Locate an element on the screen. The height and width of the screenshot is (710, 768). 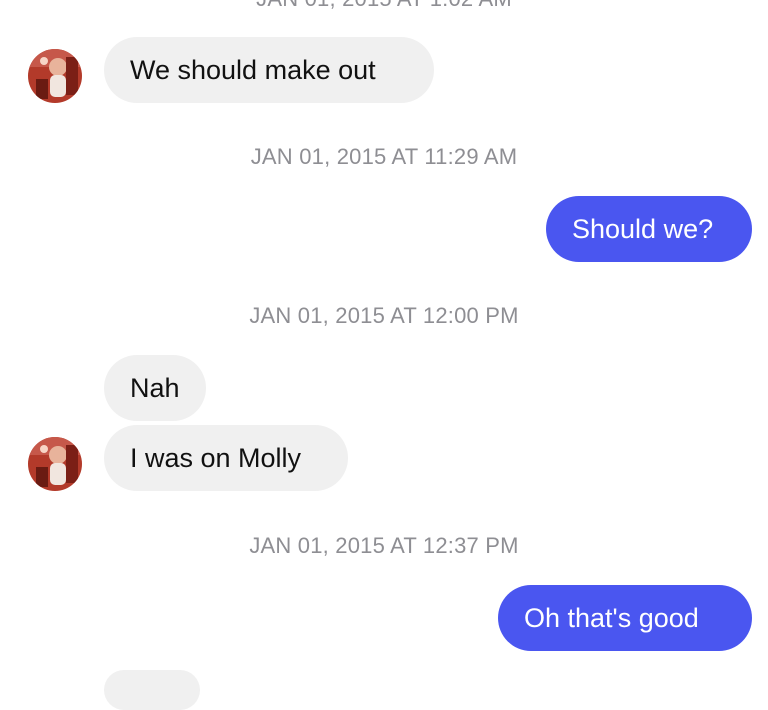
timestamp: JAN 01, 2015 AT 11:29 AM is located at coordinates (384, 156).